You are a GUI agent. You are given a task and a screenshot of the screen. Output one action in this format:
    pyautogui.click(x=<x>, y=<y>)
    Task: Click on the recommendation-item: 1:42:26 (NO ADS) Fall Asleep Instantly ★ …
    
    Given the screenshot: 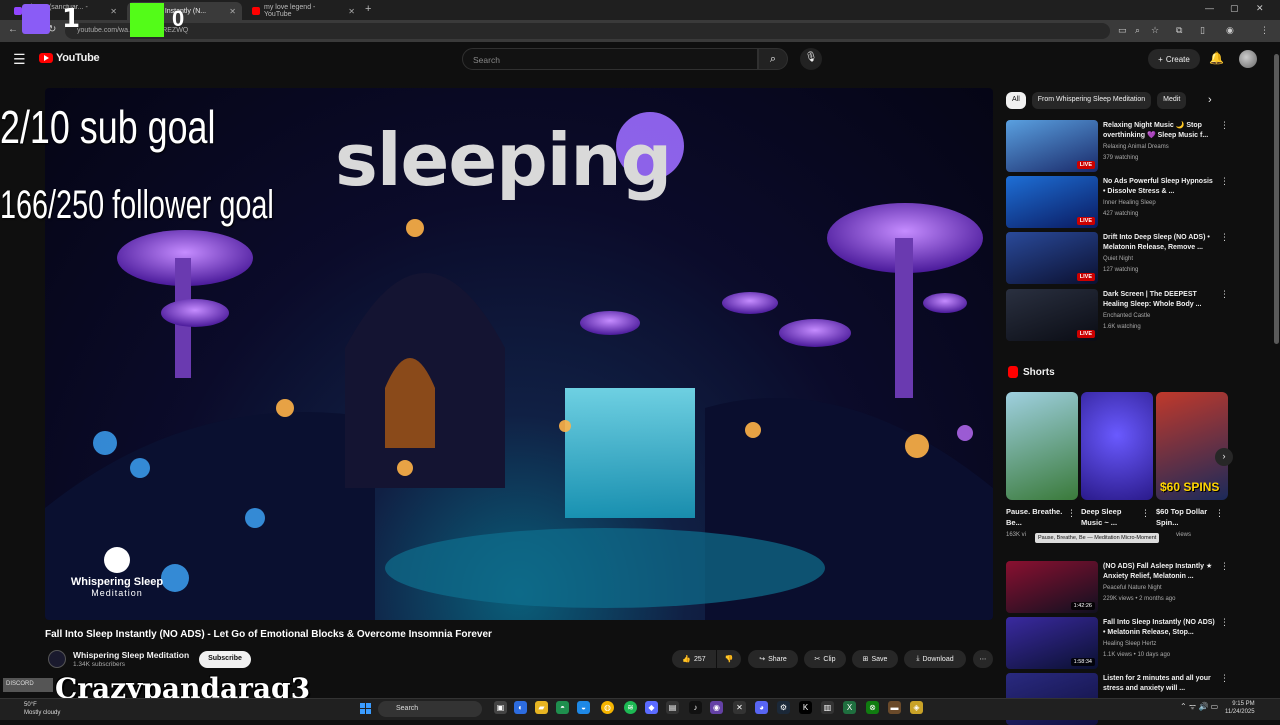 What is the action you would take?
    pyautogui.click(x=1117, y=587)
    